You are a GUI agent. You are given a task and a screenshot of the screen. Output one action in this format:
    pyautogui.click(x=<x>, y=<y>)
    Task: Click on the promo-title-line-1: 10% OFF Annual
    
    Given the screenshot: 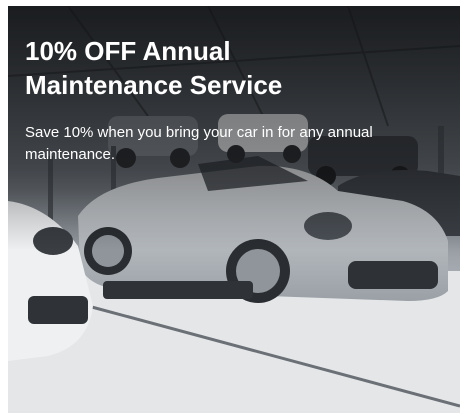 What is the action you would take?
    pyautogui.click(x=128, y=51)
    